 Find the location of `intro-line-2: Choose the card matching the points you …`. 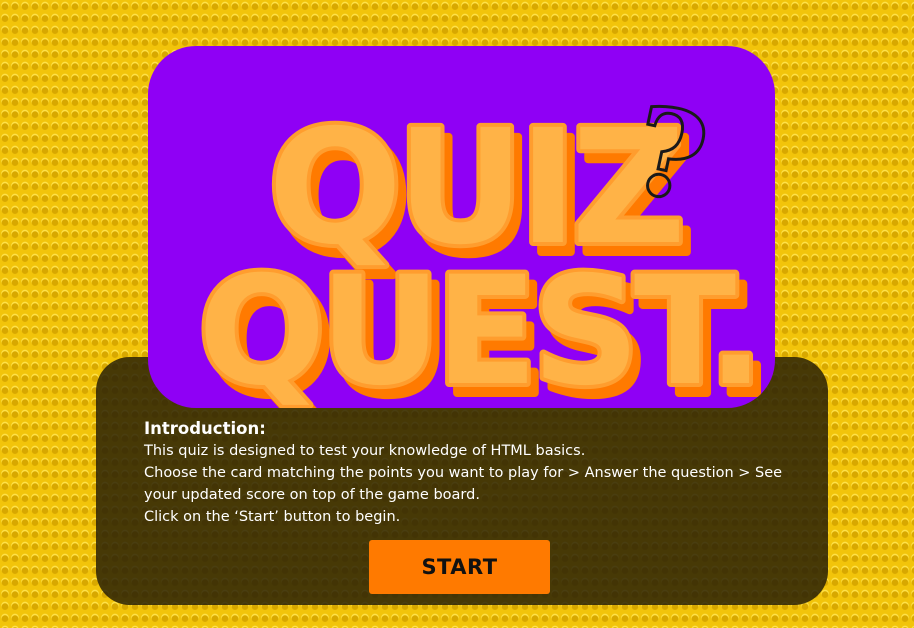

intro-line-2: Choose the card matching the points you … is located at coordinates (463, 484).